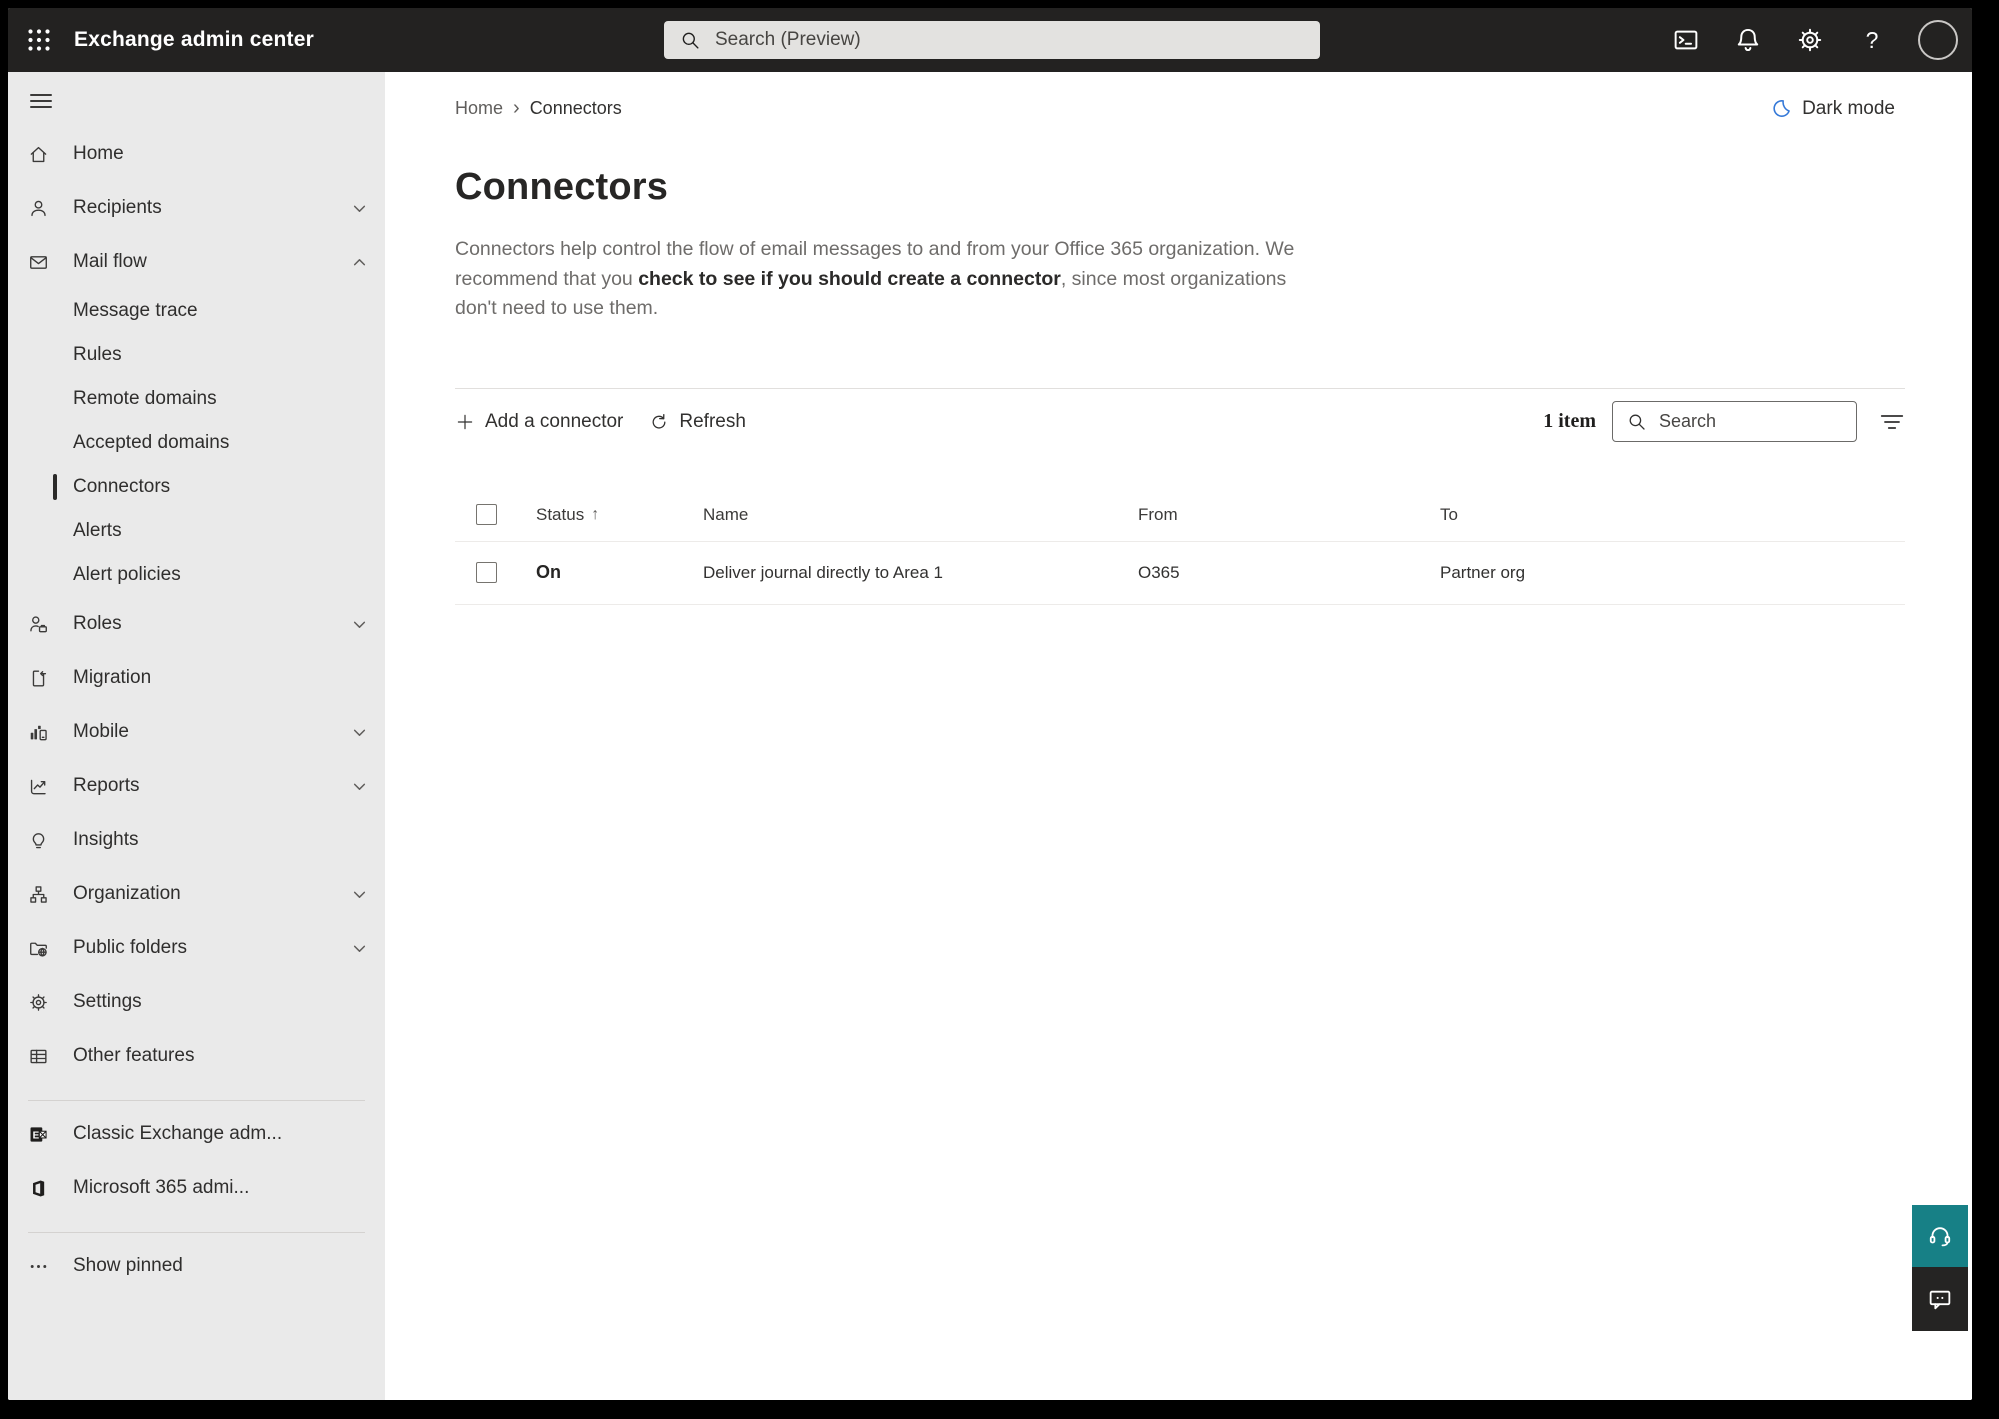  Describe the element at coordinates (196, 840) in the screenshot. I see `sidebar-item-insights: Insights` at that location.